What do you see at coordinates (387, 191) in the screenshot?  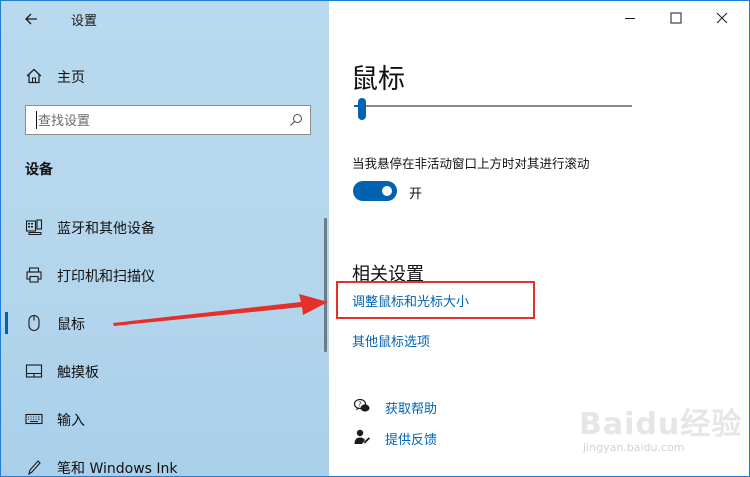 I see `toggle-knob` at bounding box center [387, 191].